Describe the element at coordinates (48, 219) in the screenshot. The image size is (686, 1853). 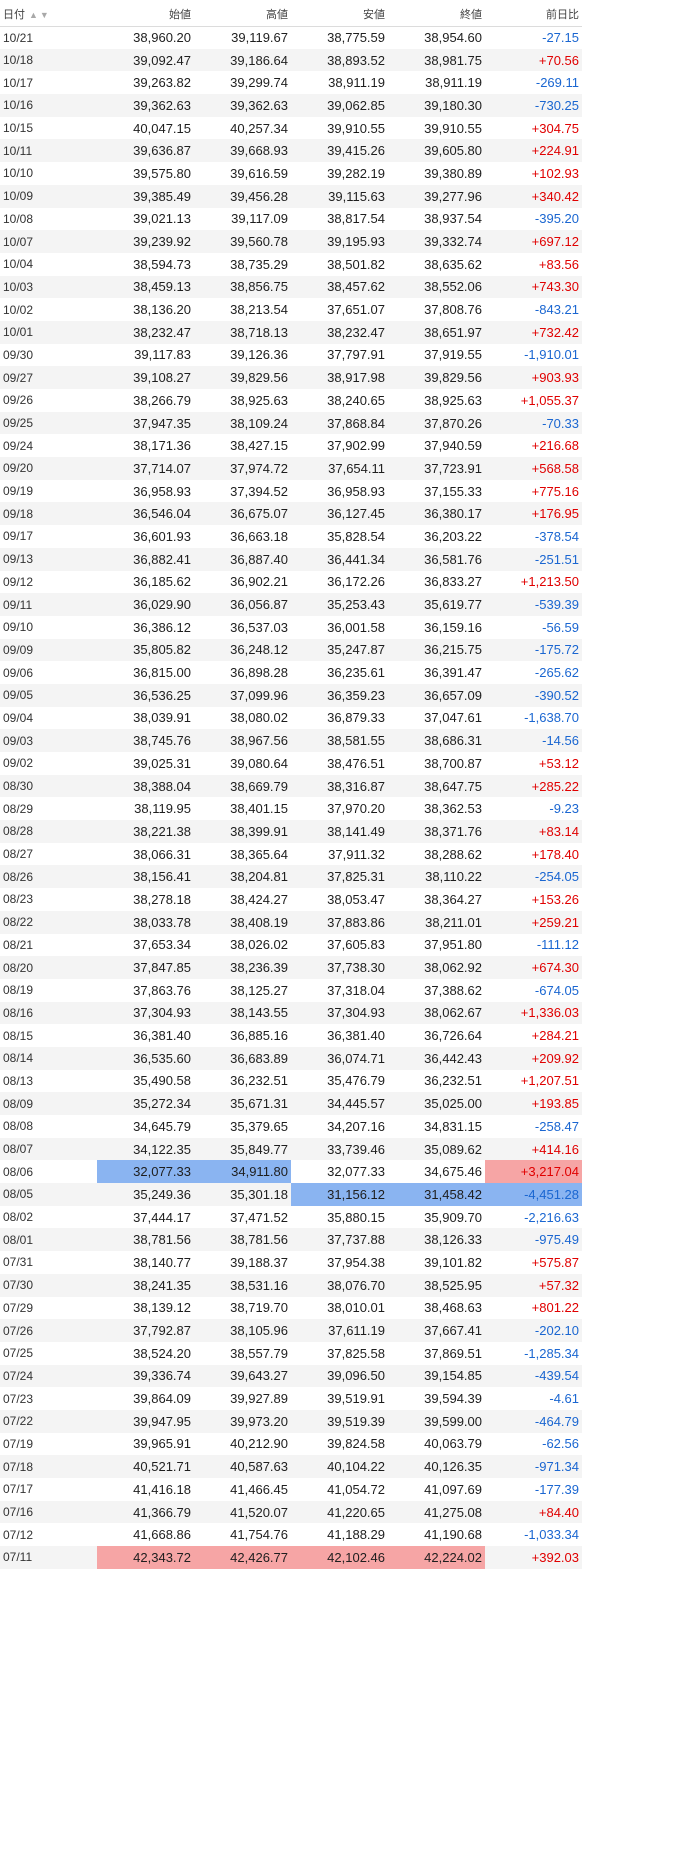
I see `cell-date: 10/08` at that location.